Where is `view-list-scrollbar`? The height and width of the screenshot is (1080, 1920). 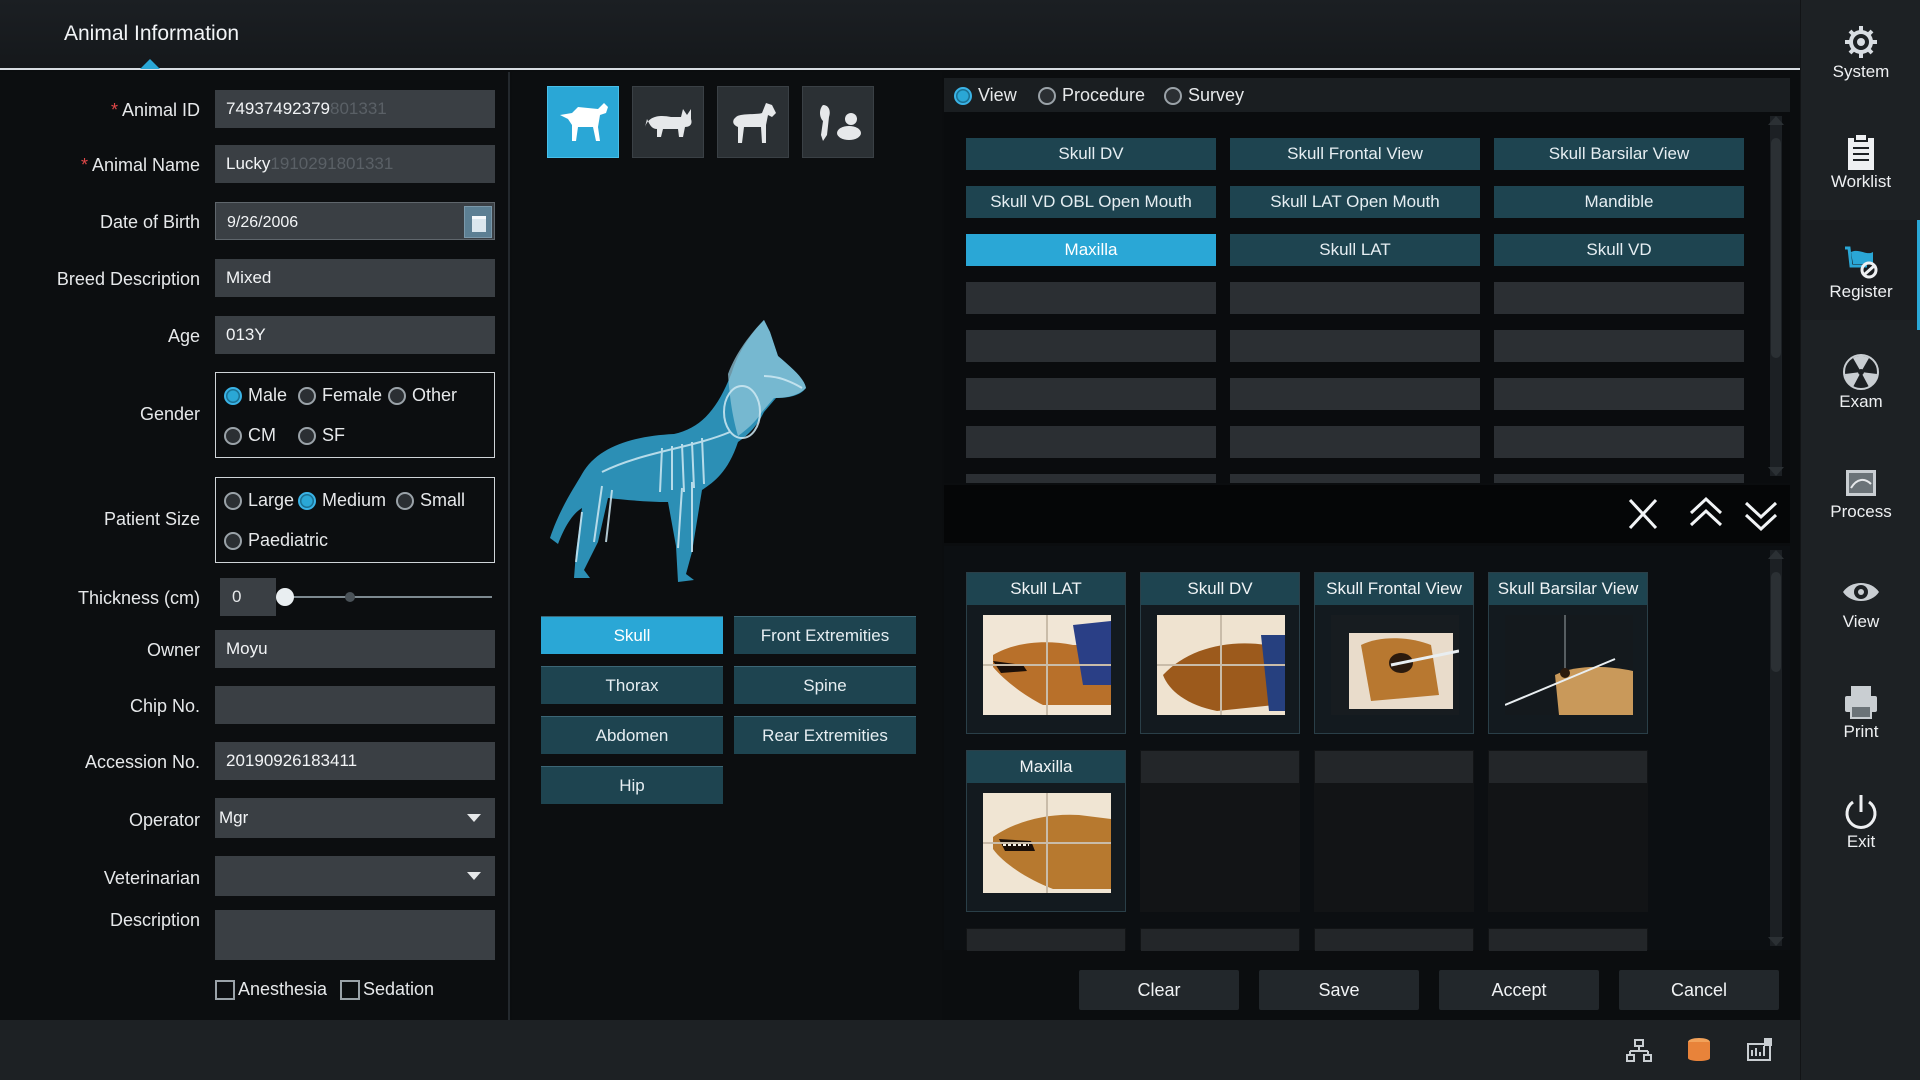
view-list-scrollbar is located at coordinates (1776, 296).